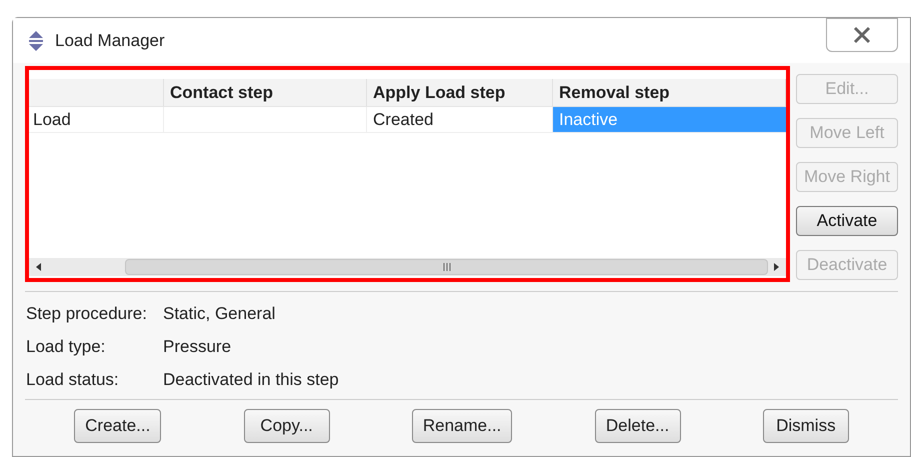 This screenshot has width=911, height=457. I want to click on info-value: Pressure, so click(197, 347).